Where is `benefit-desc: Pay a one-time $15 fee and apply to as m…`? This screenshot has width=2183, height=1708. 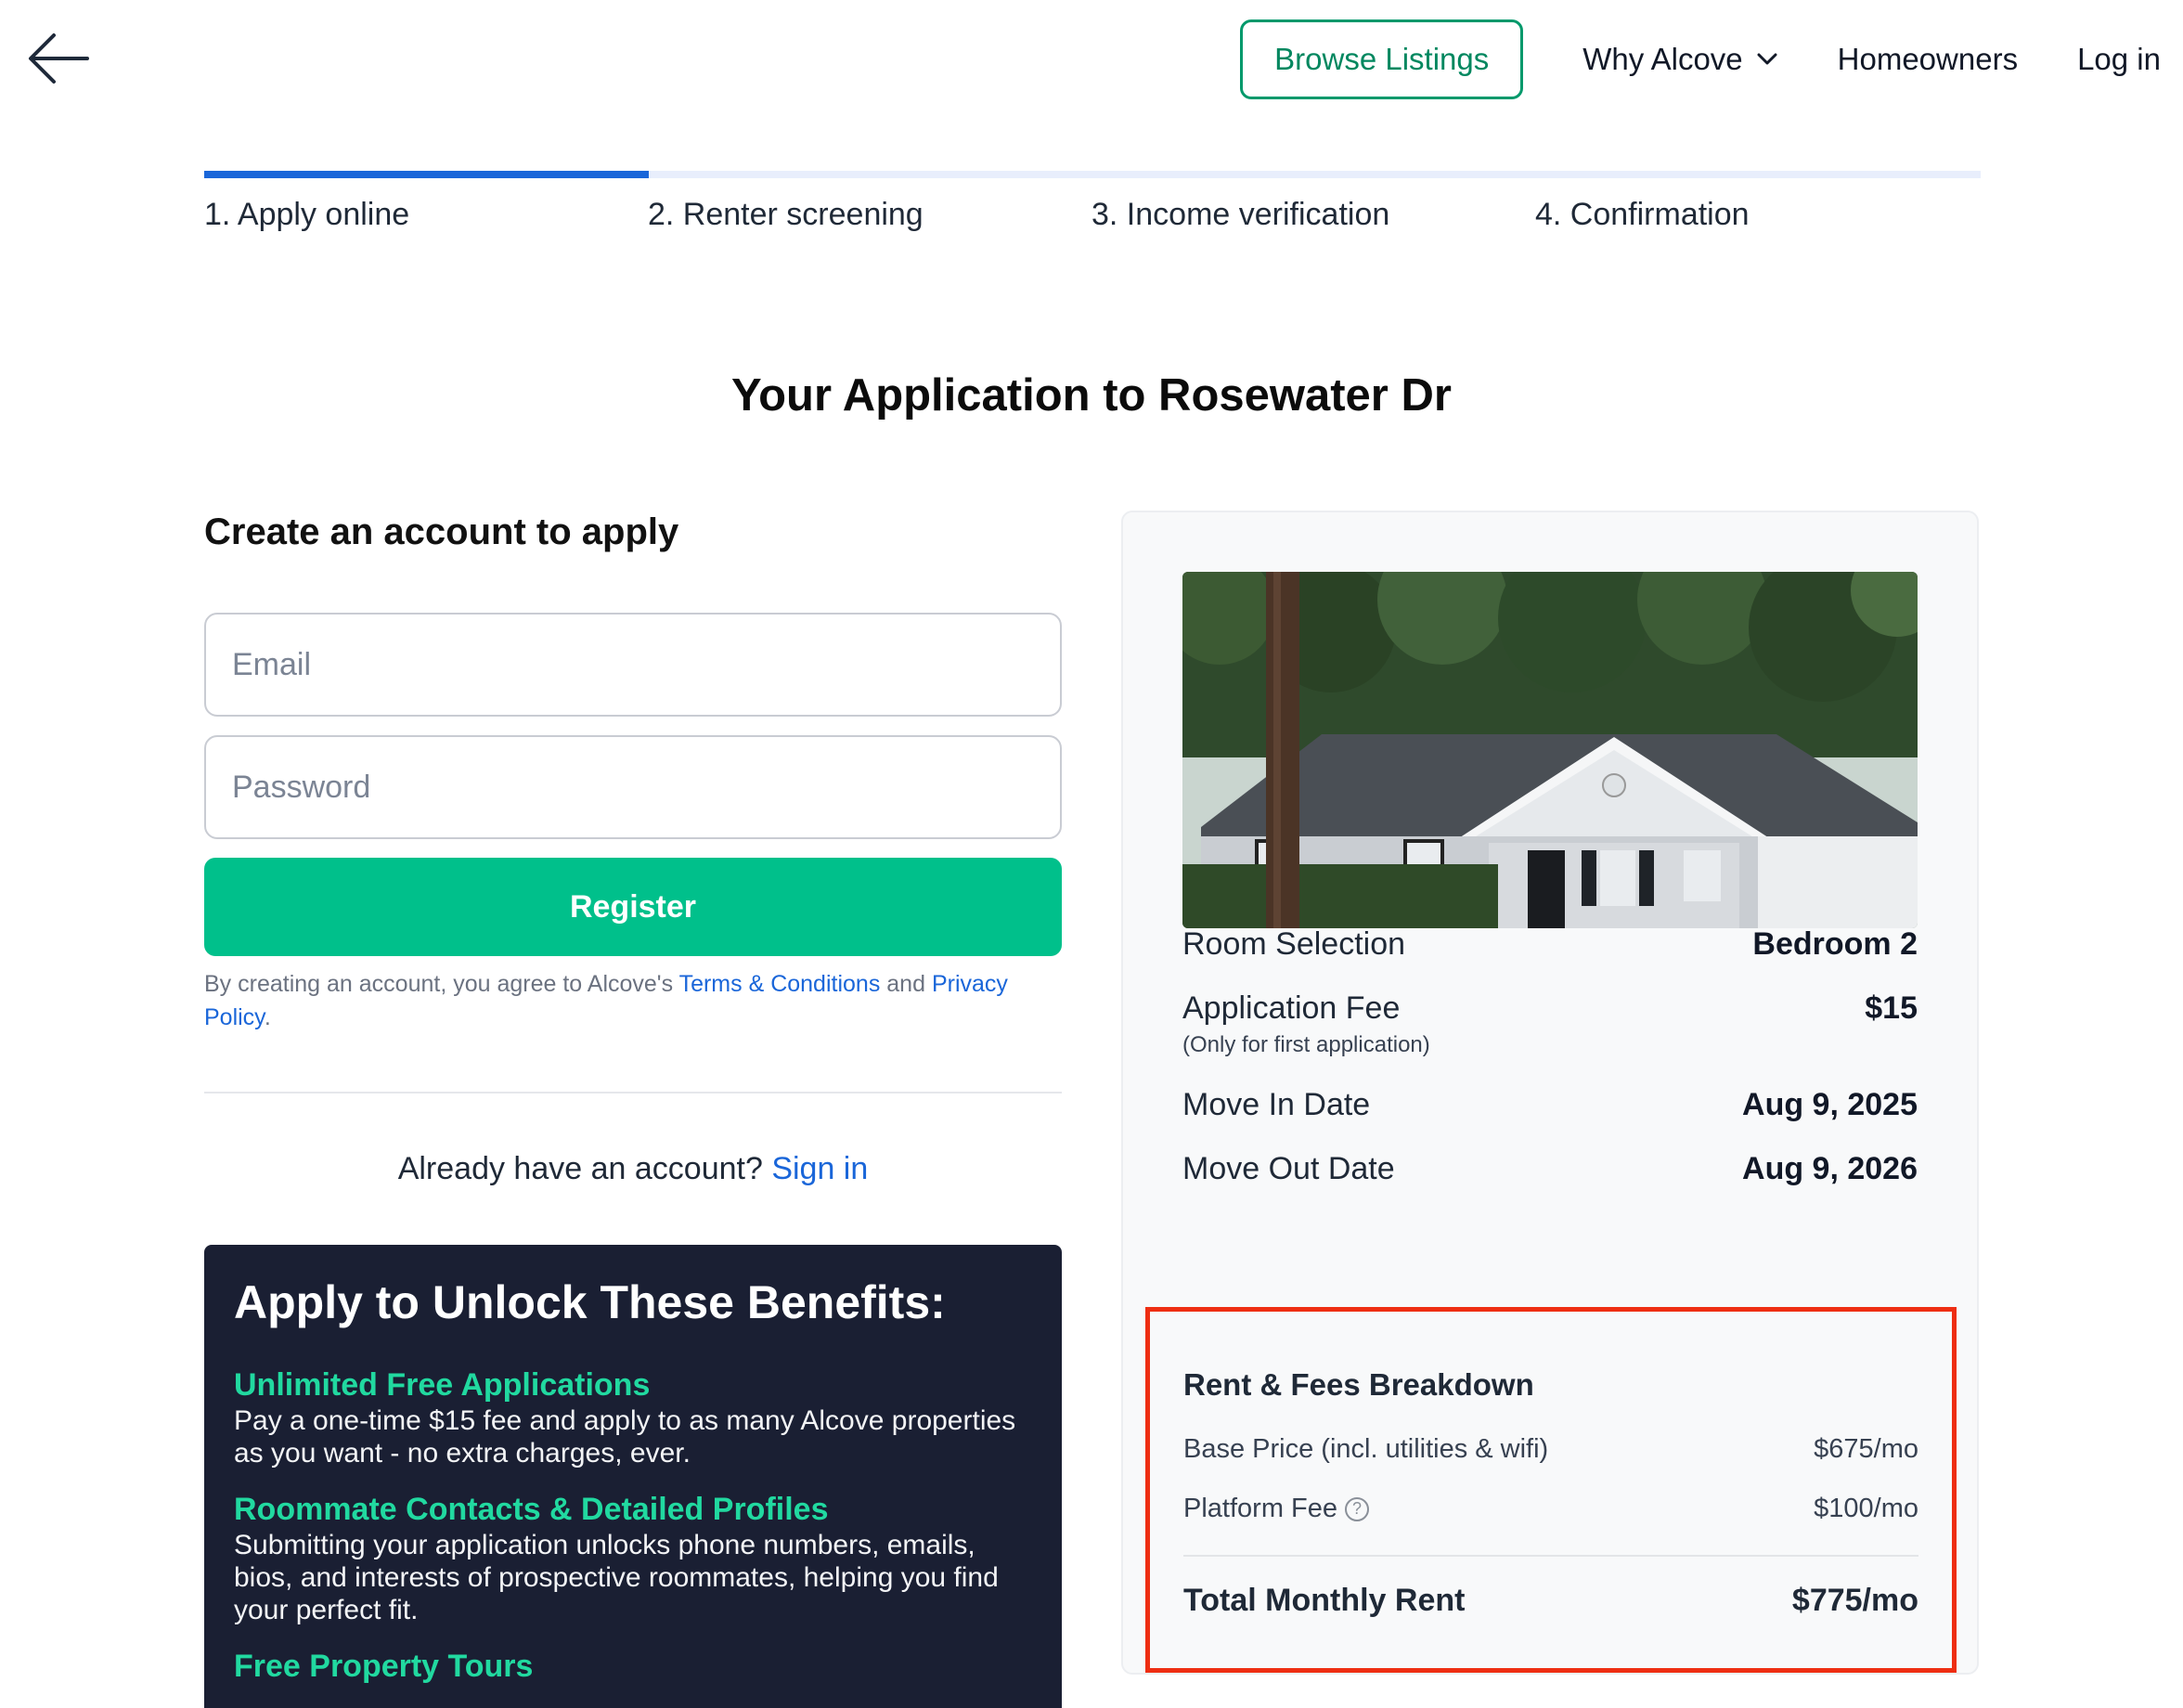
benefit-desc: Pay a one-time $15 fee and apply to as m… is located at coordinates (625, 1437).